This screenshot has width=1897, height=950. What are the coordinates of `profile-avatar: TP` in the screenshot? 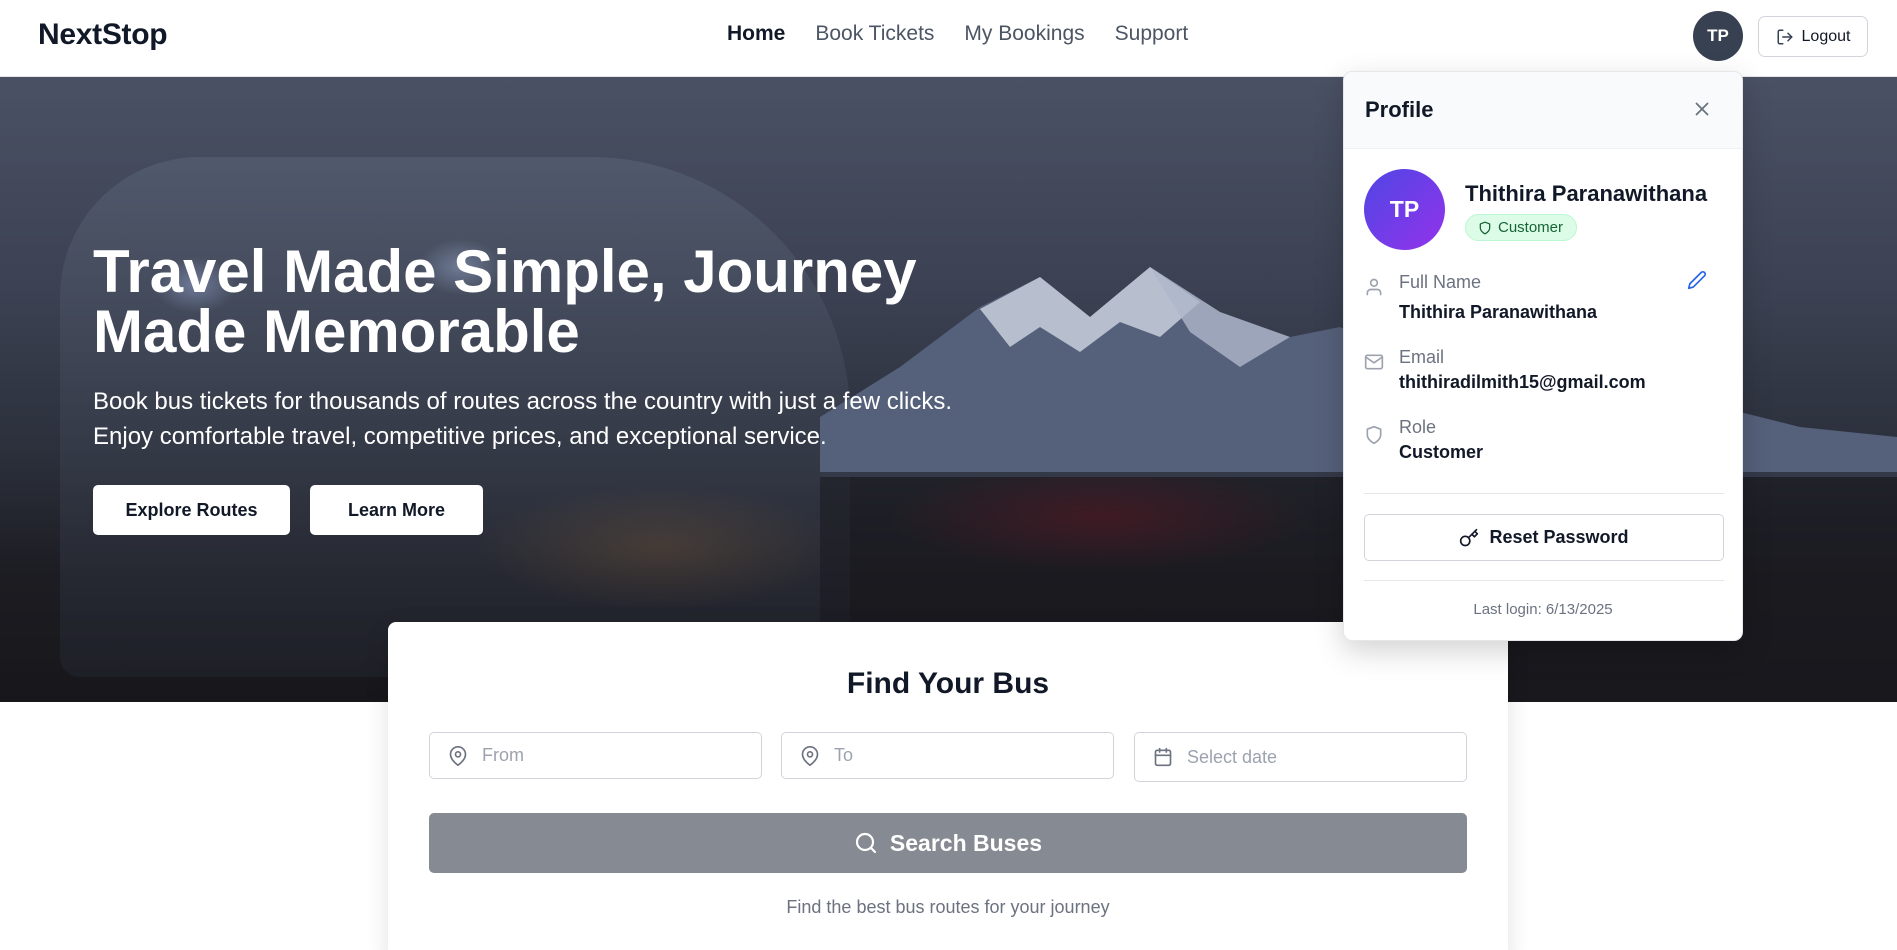 It's located at (1404, 209).